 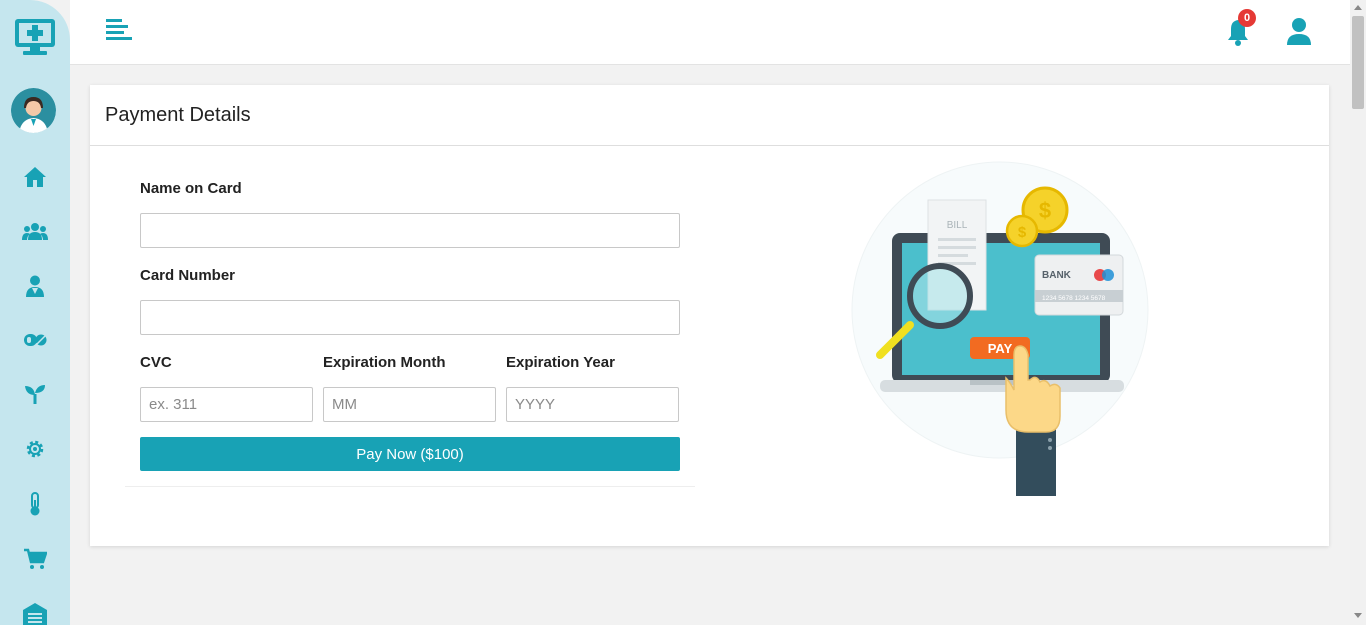 What do you see at coordinates (35, 559) in the screenshot?
I see `cart-icon` at bounding box center [35, 559].